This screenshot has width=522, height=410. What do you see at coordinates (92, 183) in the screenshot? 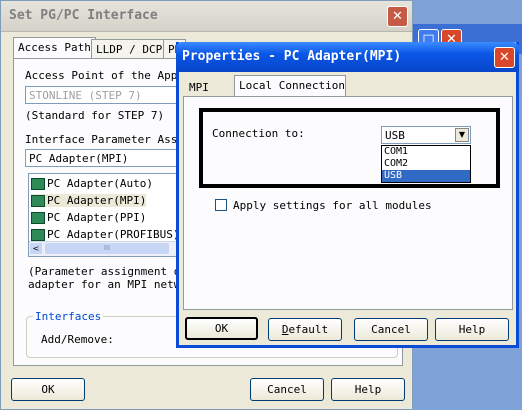
I see `list-item: PC Adapter(Auto)` at bounding box center [92, 183].